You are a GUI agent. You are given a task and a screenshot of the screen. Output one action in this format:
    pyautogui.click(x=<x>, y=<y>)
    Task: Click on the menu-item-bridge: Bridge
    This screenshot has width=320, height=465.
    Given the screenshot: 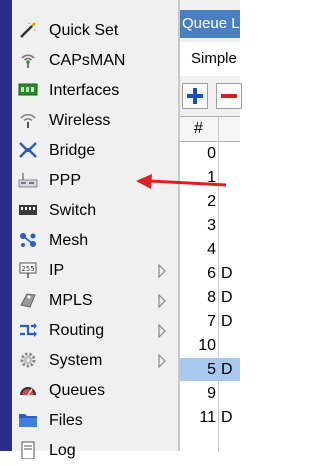 What is the action you would take?
    pyautogui.click(x=95, y=150)
    